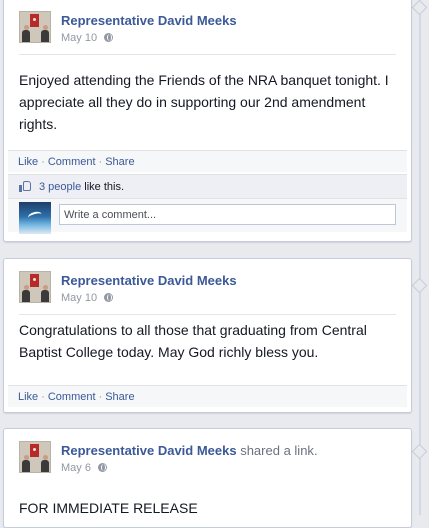 This screenshot has height=528, width=429. Describe the element at coordinates (76, 468) in the screenshot. I see `post-date: May 6` at that location.